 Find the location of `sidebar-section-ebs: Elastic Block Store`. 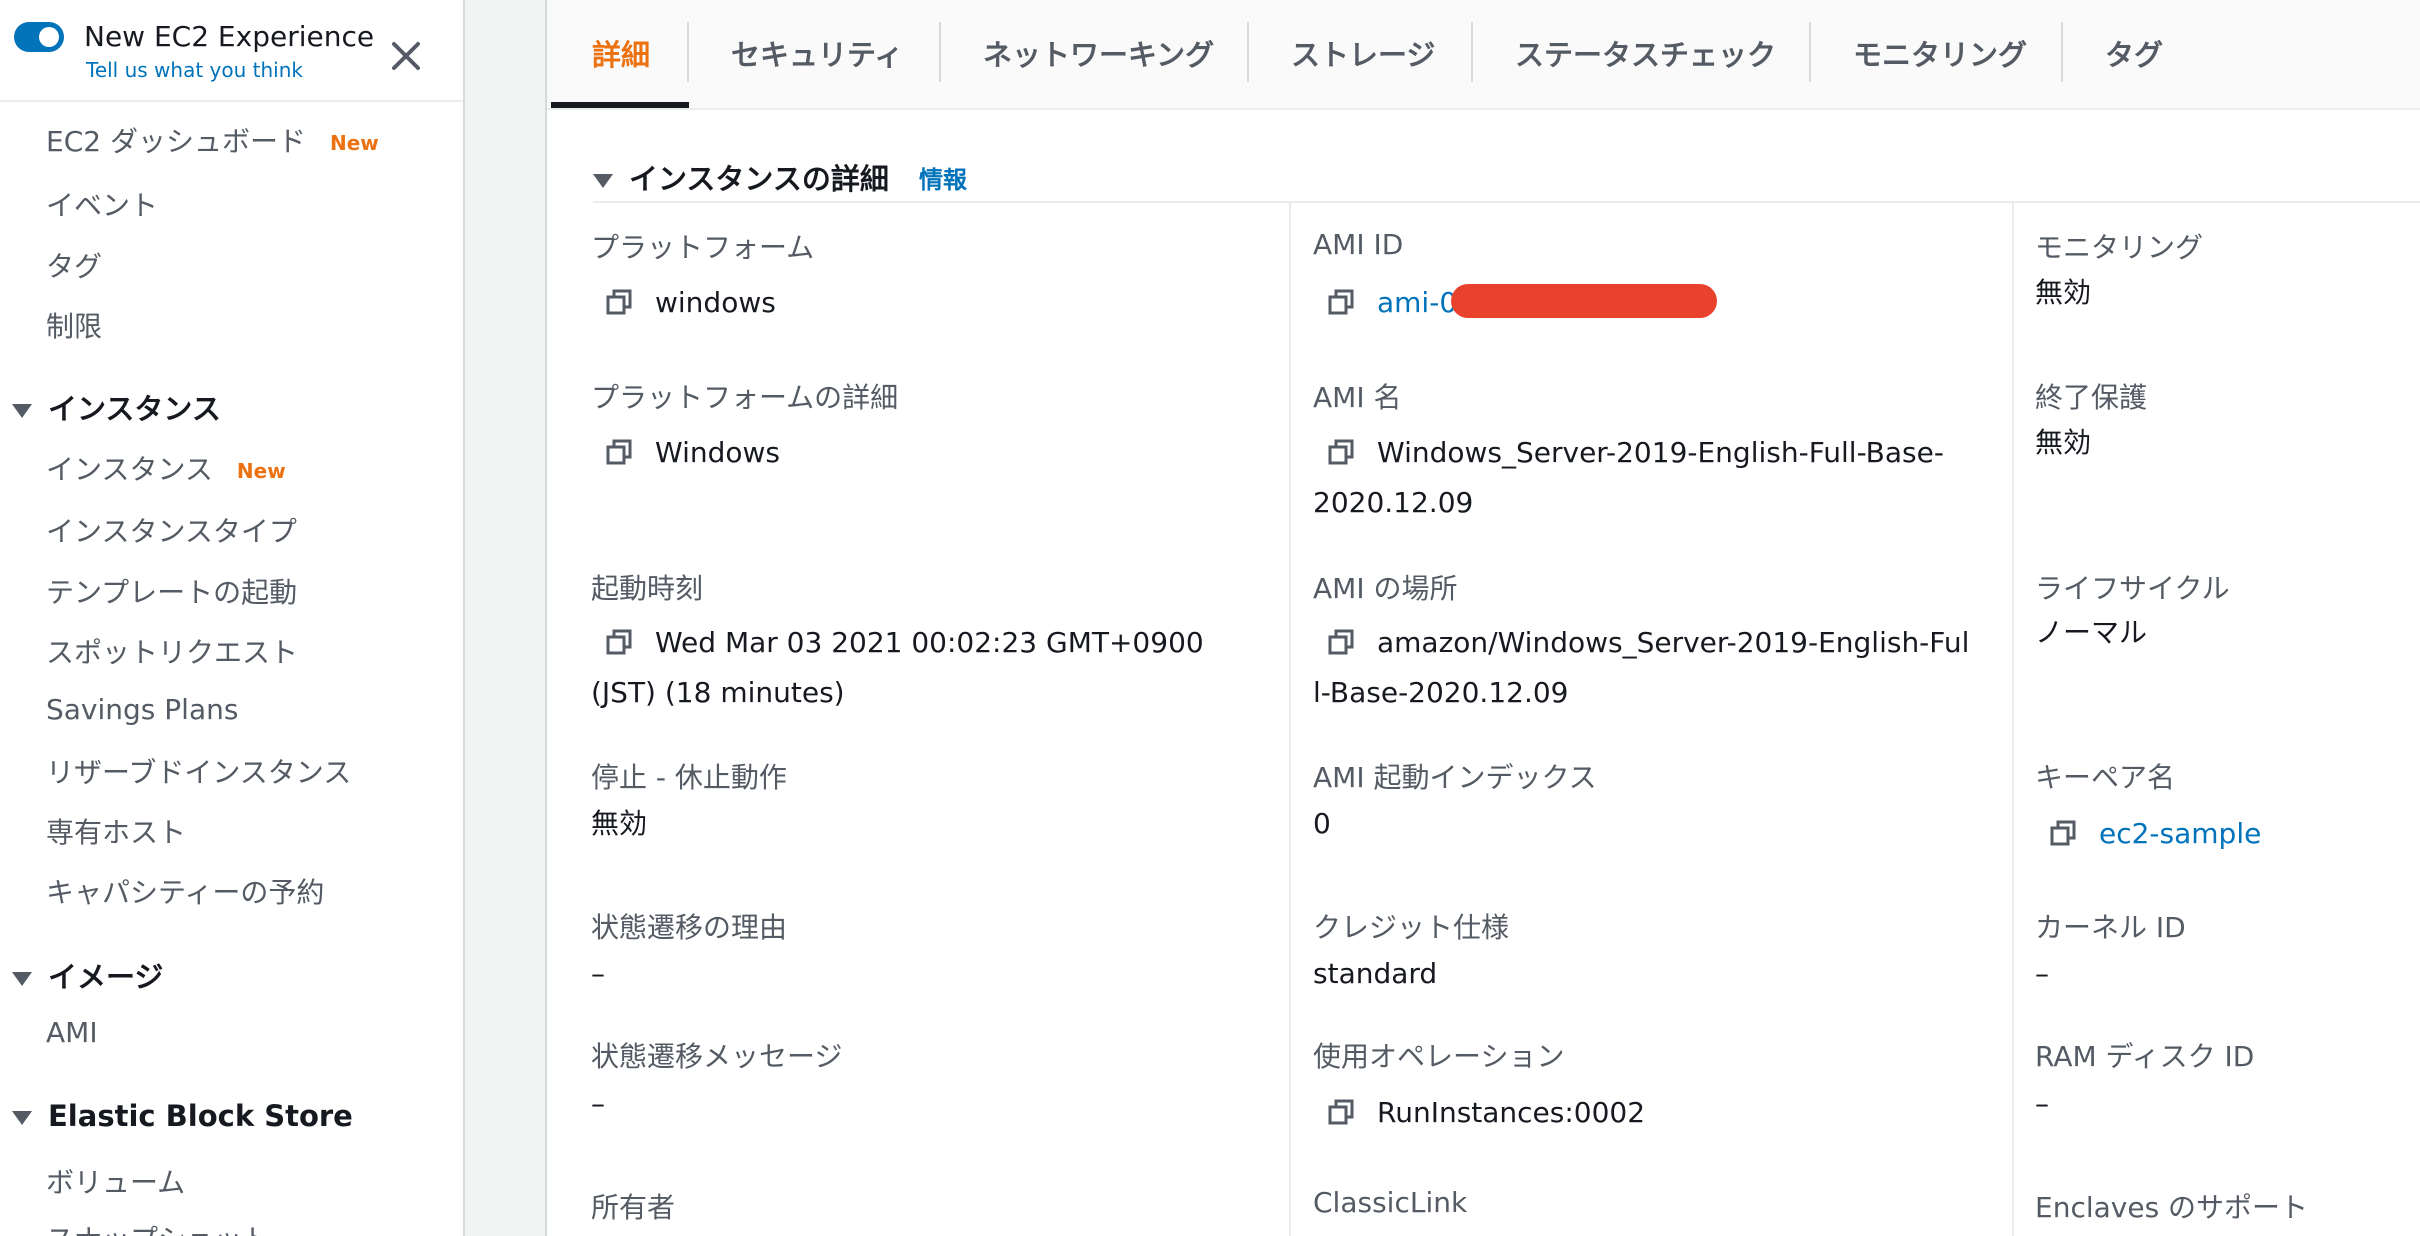

sidebar-section-ebs: Elastic Block Store is located at coordinates (182, 1116).